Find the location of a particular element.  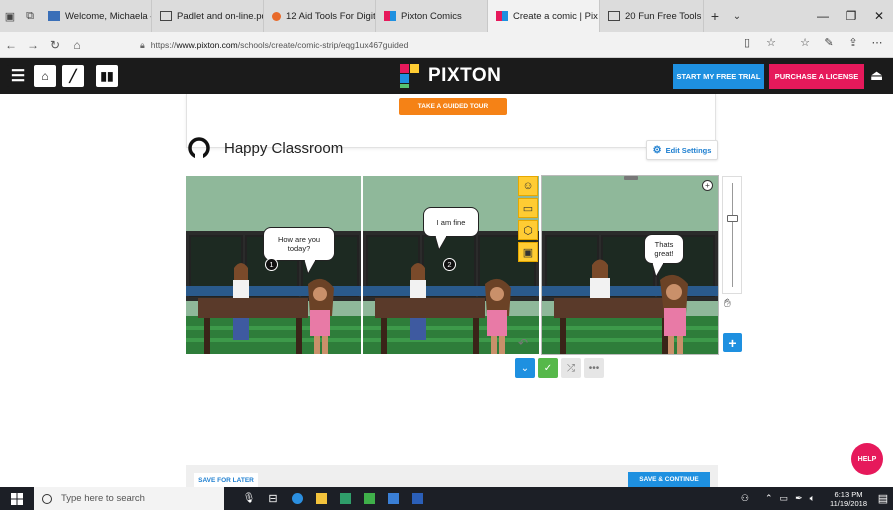

taskbar-search-input: Type here to search is located at coordinates (129, 498).